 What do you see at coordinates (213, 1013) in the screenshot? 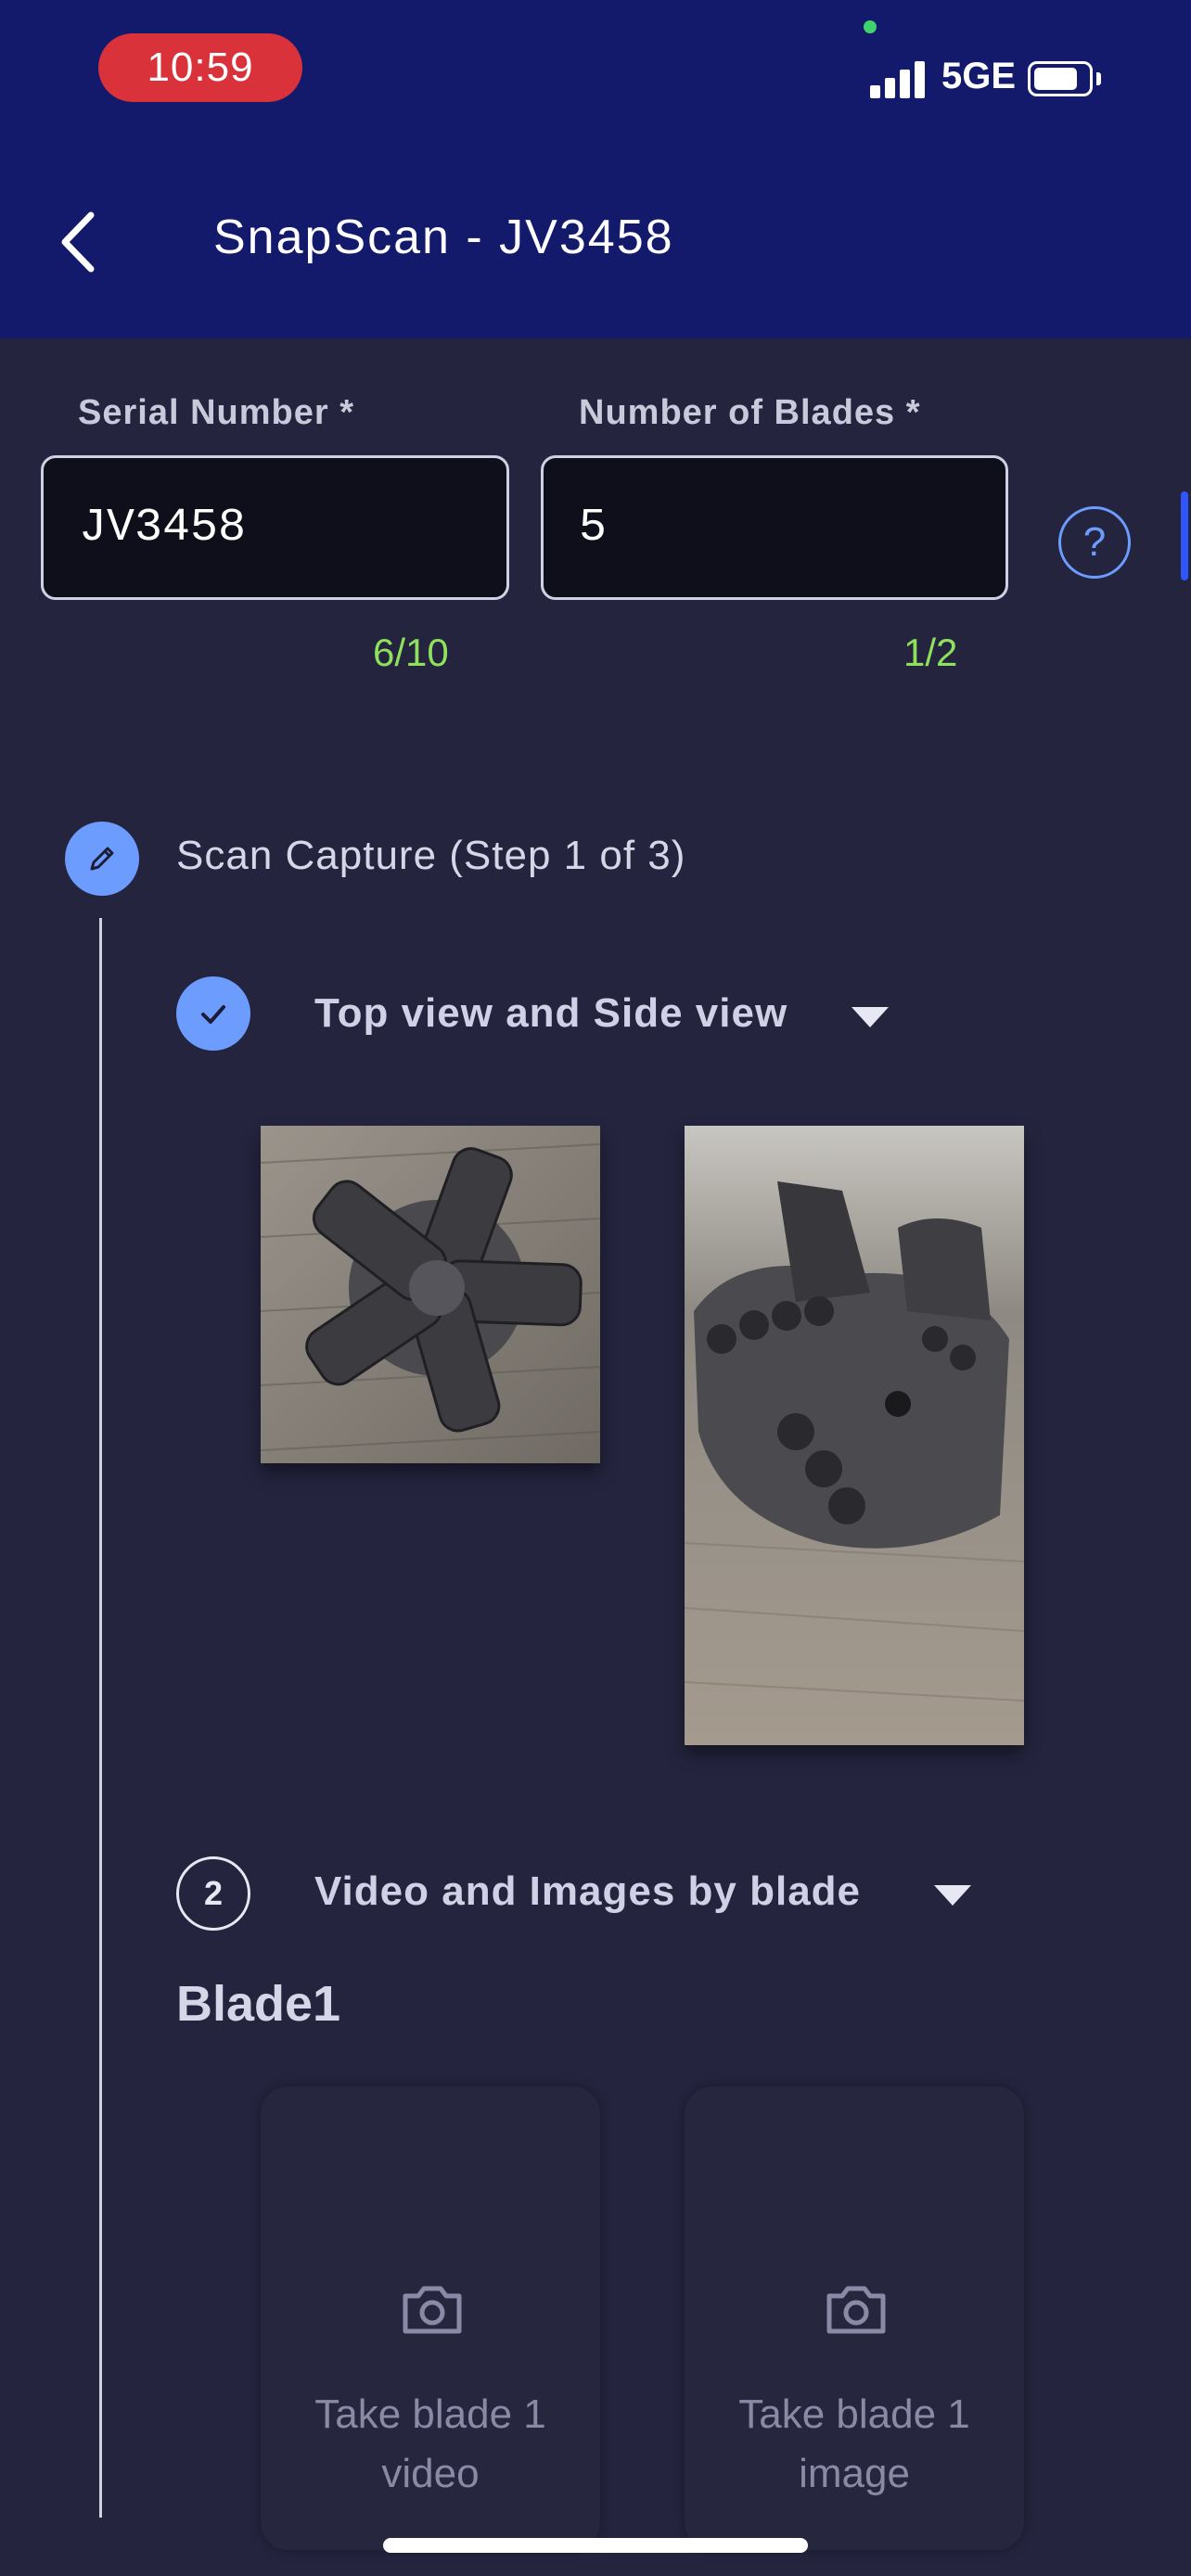
I see `checkmark-icon` at bounding box center [213, 1013].